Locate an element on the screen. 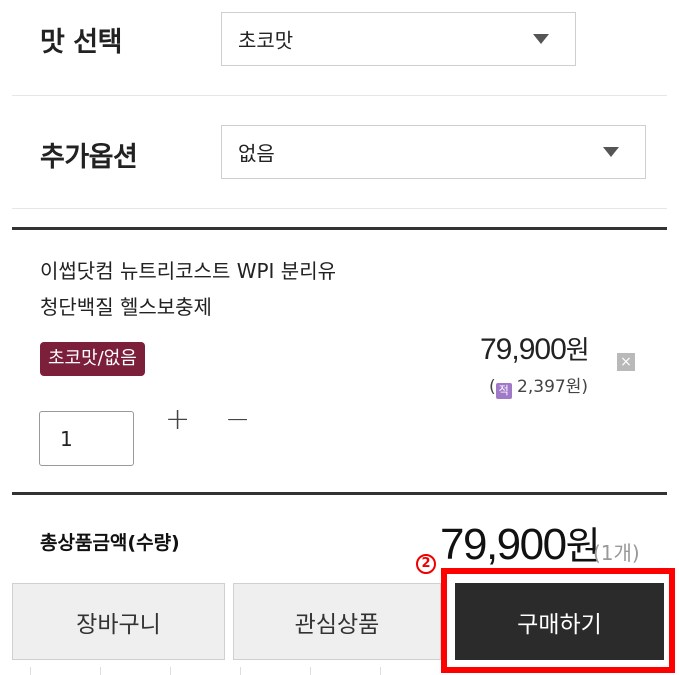  item-price-value: 79,900 is located at coordinates (523, 349).